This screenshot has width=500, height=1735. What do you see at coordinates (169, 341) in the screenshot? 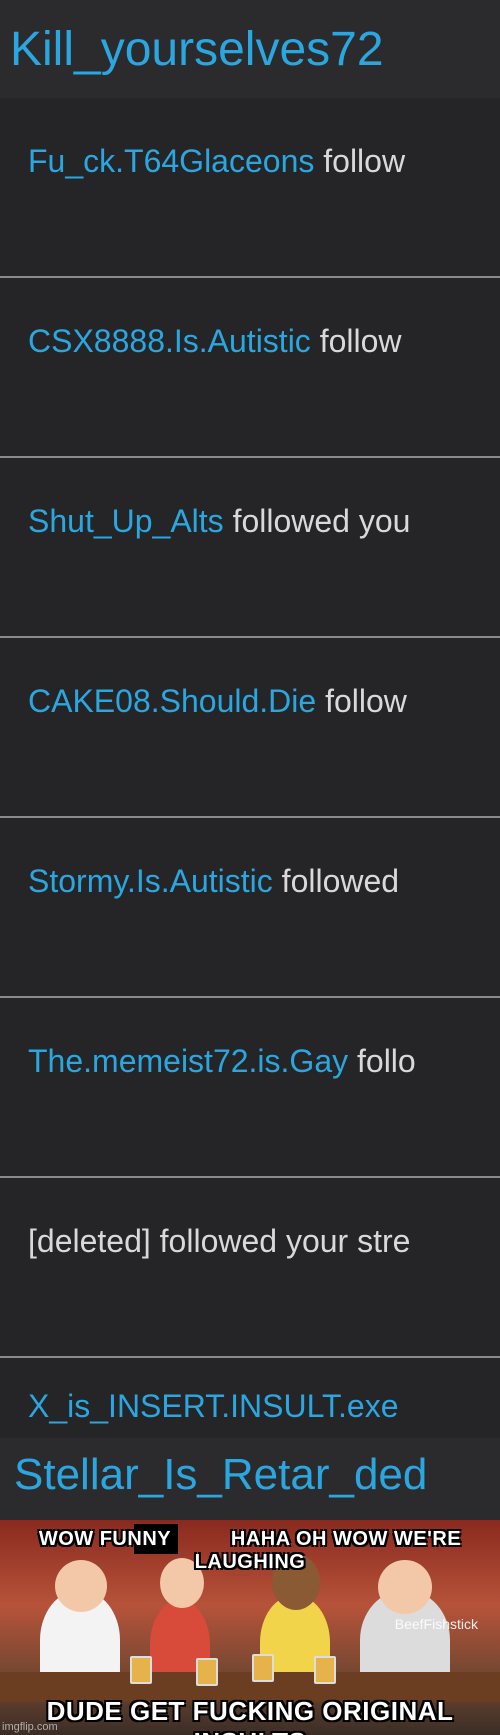
I see `username-link: CSX8888.Is.Autistic` at bounding box center [169, 341].